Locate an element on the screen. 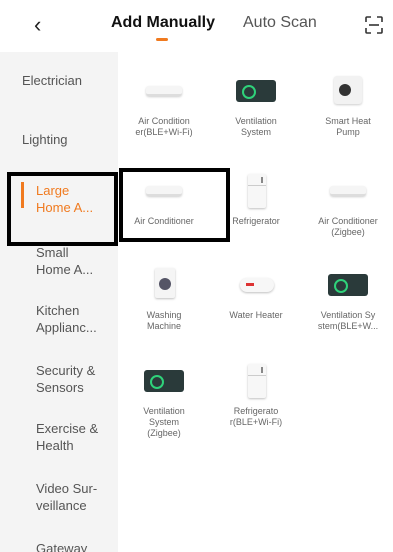  device-label: Refrigerato r(BLE+Wi-Fi) is located at coordinates (256, 416).